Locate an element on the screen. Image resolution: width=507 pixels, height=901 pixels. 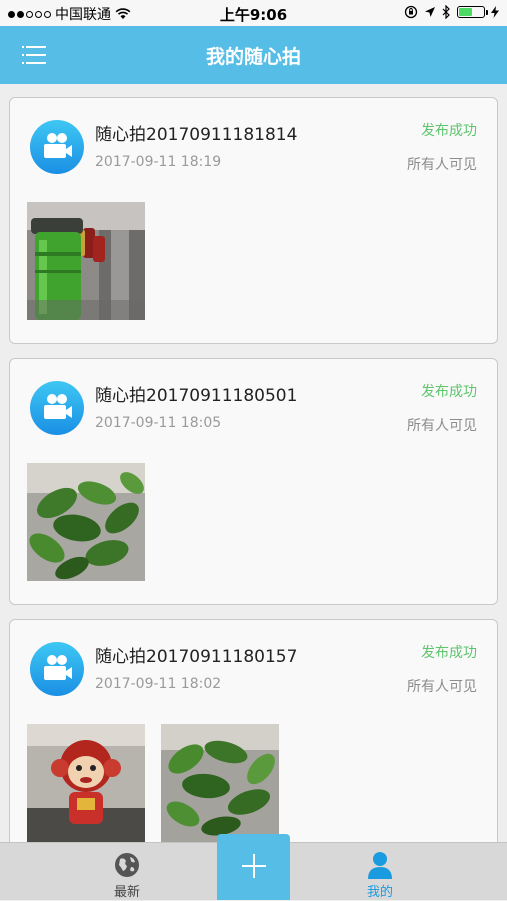
photo-thumbnail-water-bottle is located at coordinates (86, 261).